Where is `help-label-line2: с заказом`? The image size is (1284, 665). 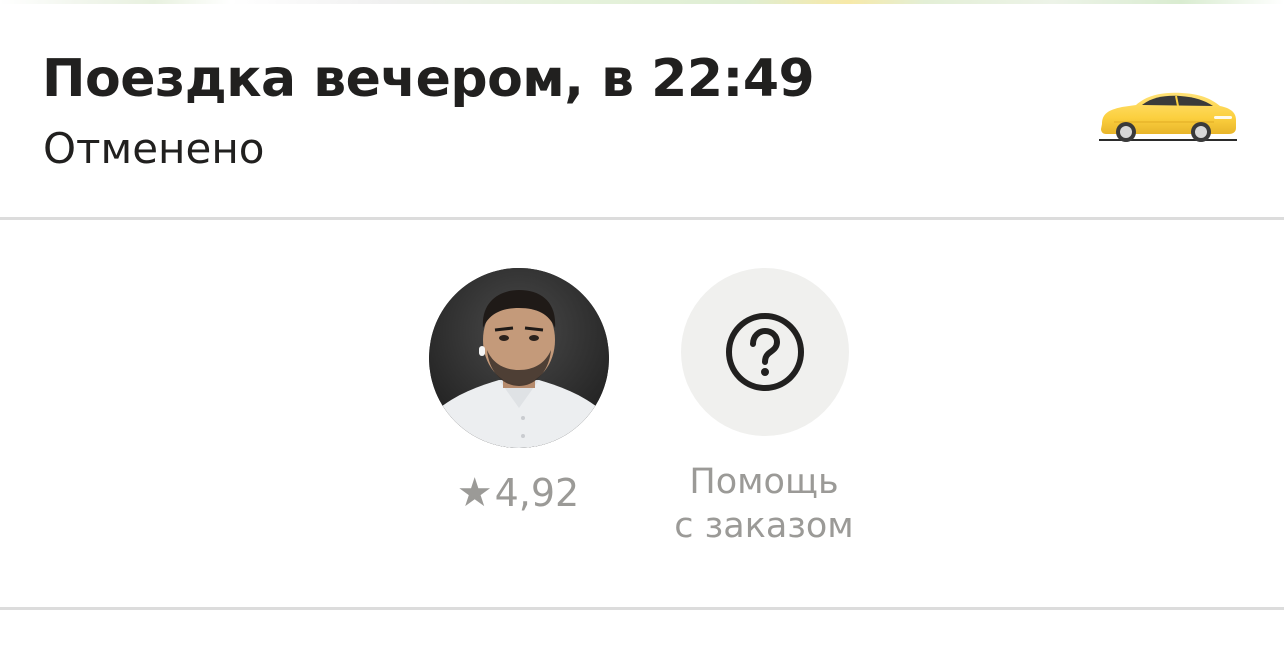
help-label-line2: с заказом is located at coordinates (764, 526).